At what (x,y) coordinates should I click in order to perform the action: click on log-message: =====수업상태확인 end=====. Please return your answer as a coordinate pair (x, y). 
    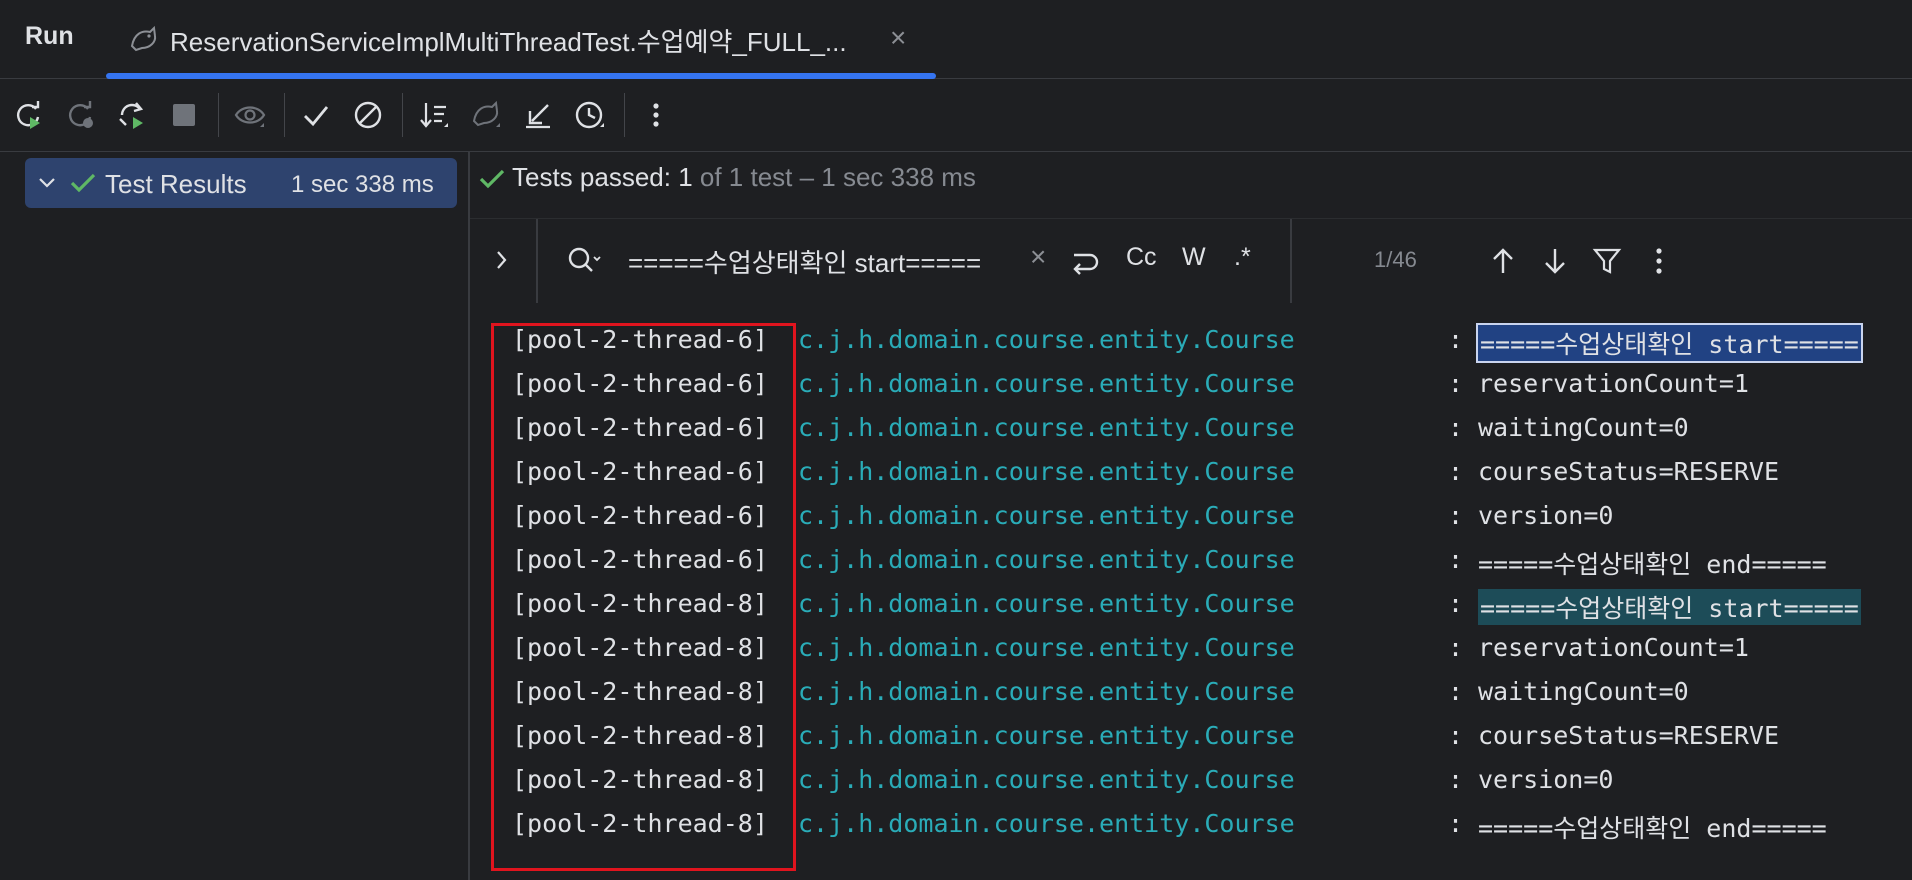
    Looking at the image, I should click on (1652, 564).